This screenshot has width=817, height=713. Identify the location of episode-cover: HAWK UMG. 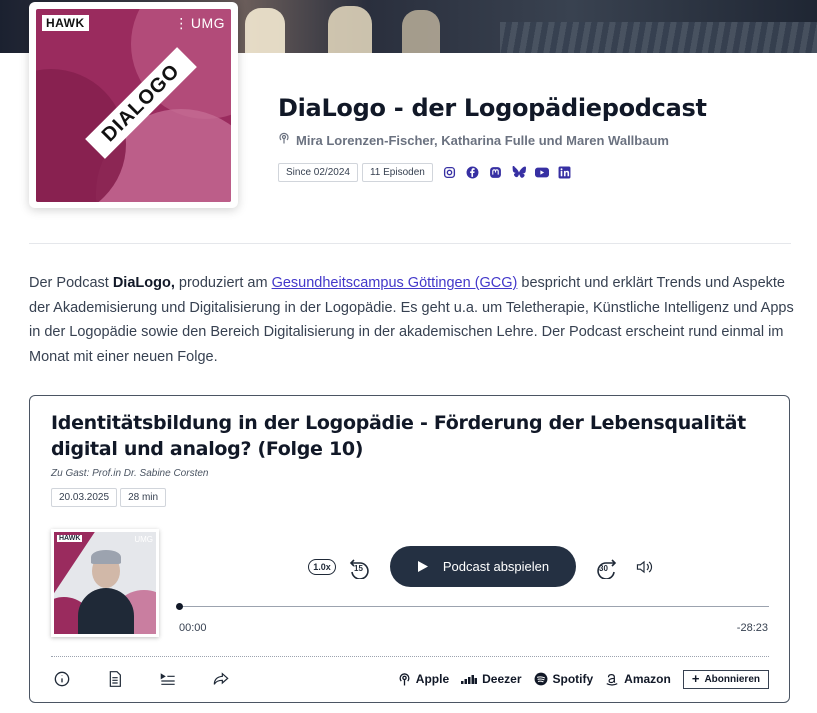
(105, 583).